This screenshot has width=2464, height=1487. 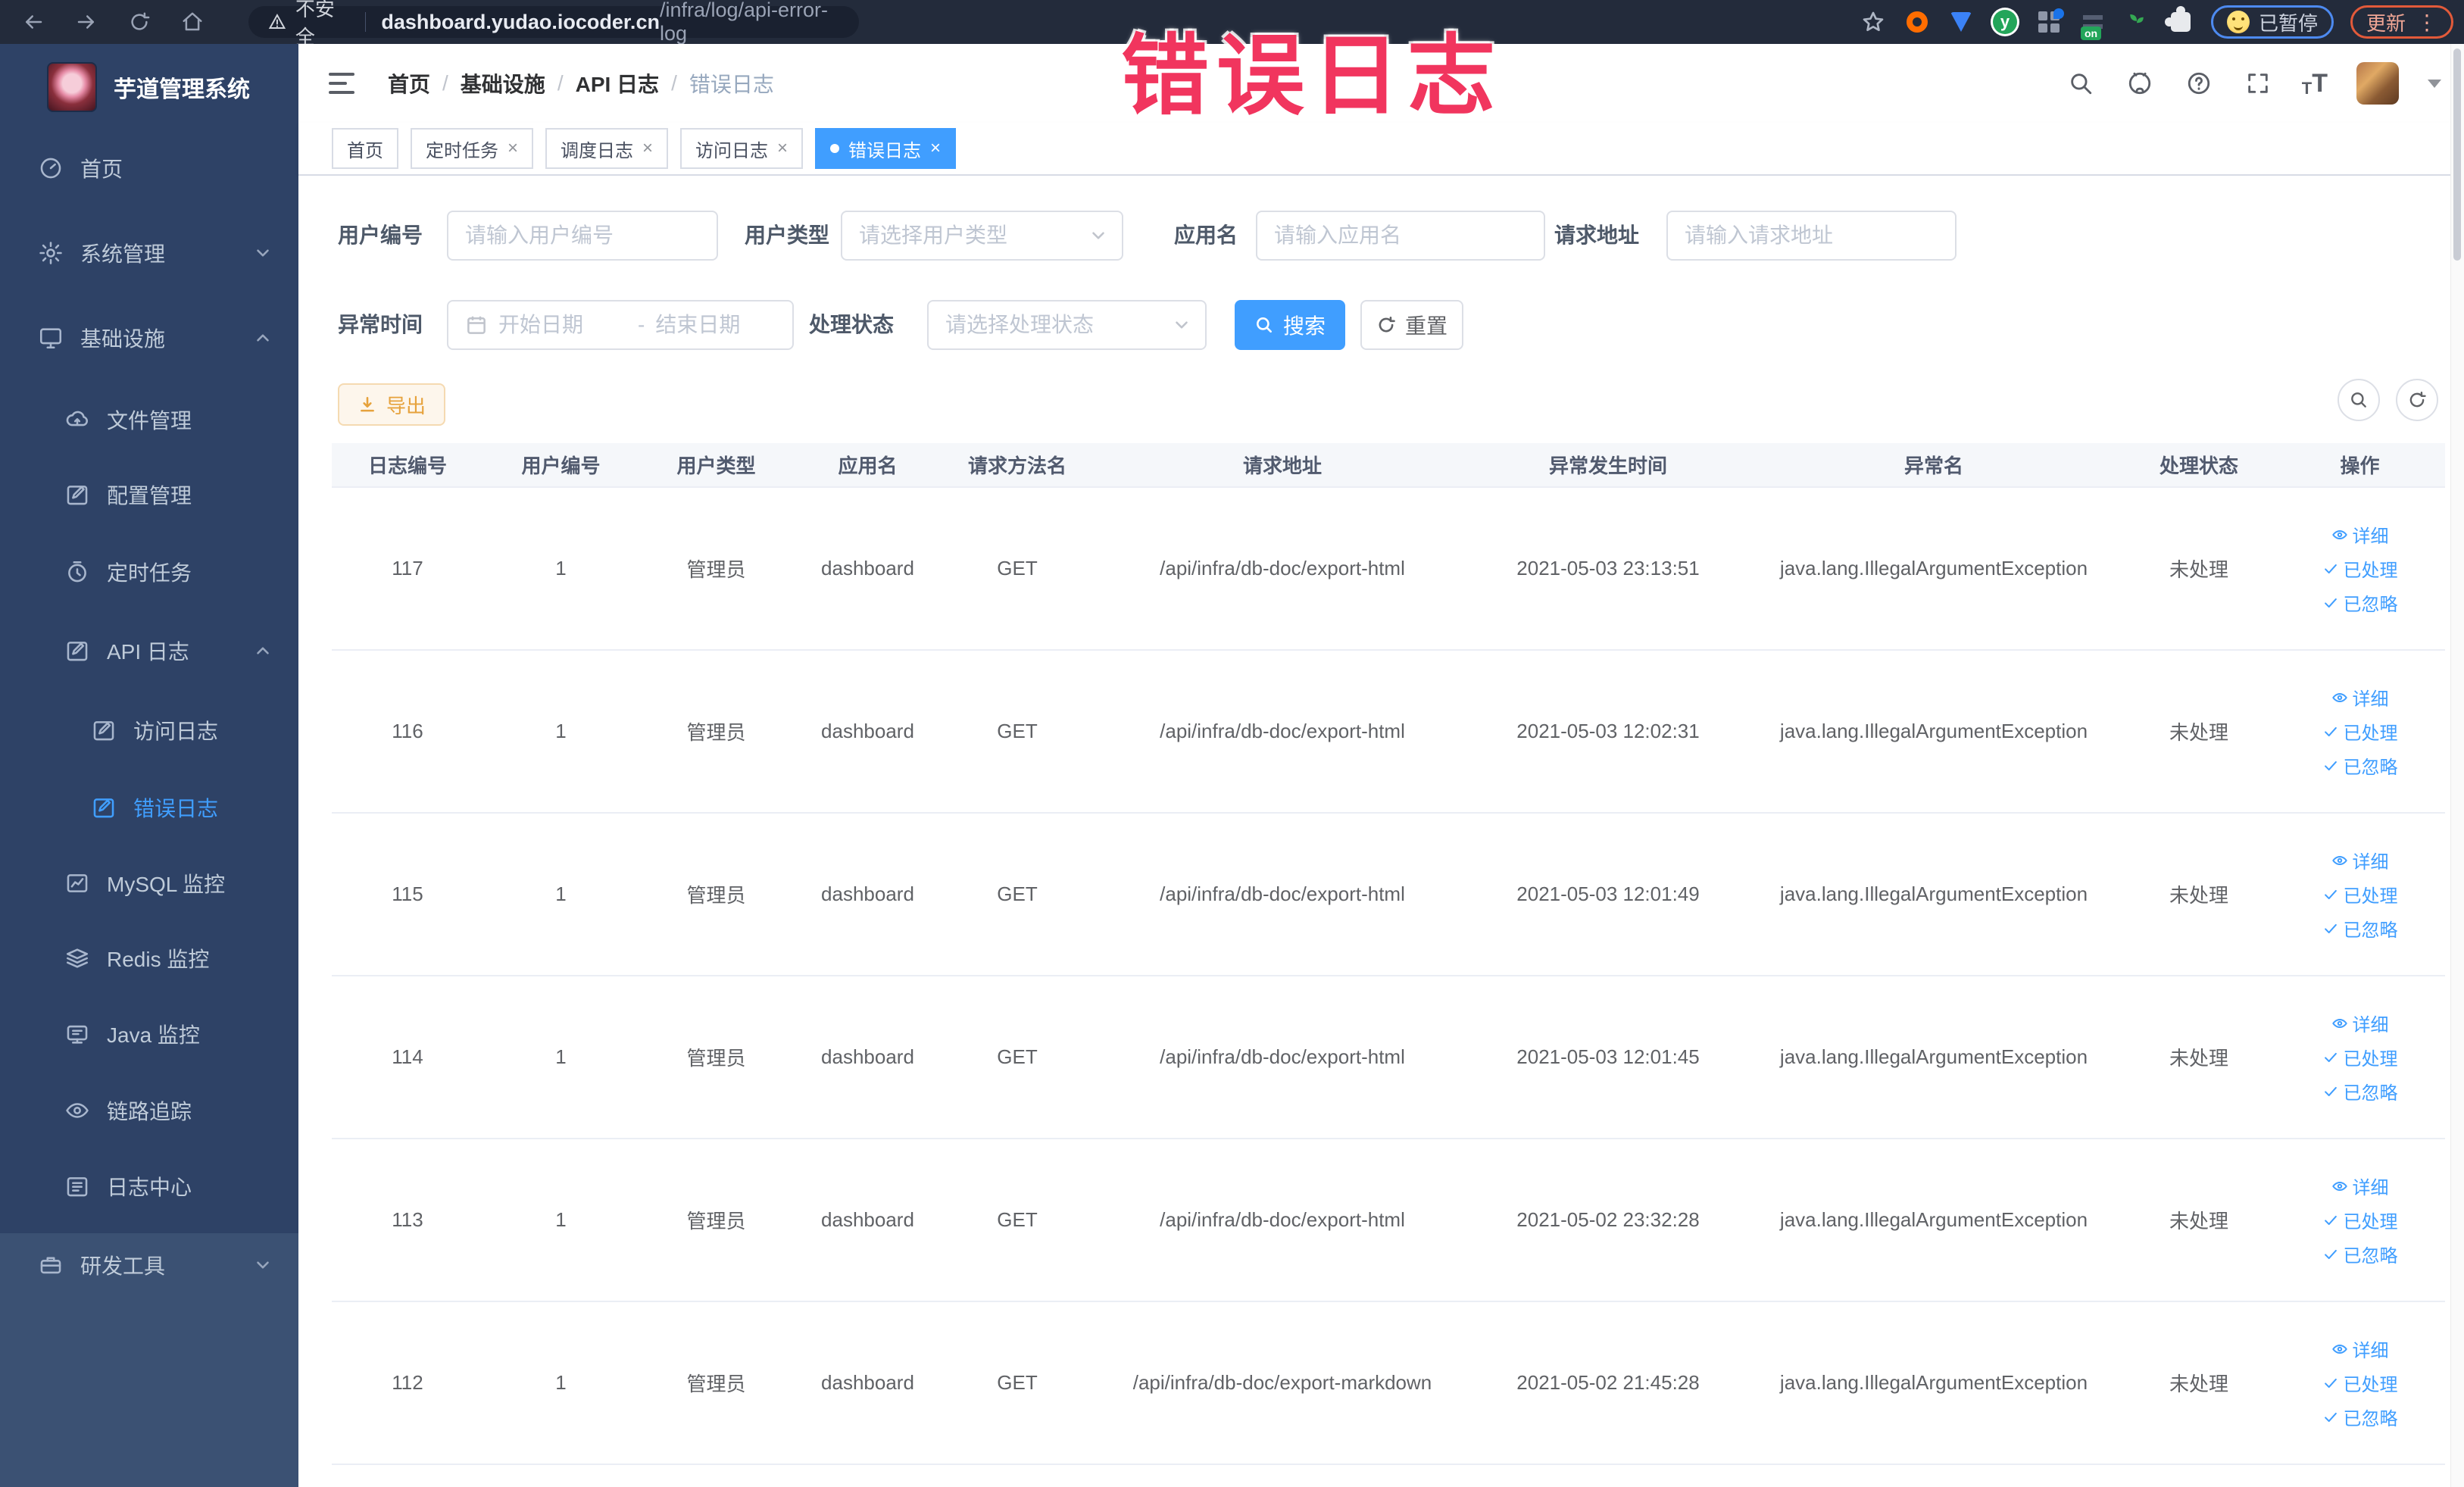 What do you see at coordinates (2136, 22) in the screenshot?
I see `extension-sprout-icon` at bounding box center [2136, 22].